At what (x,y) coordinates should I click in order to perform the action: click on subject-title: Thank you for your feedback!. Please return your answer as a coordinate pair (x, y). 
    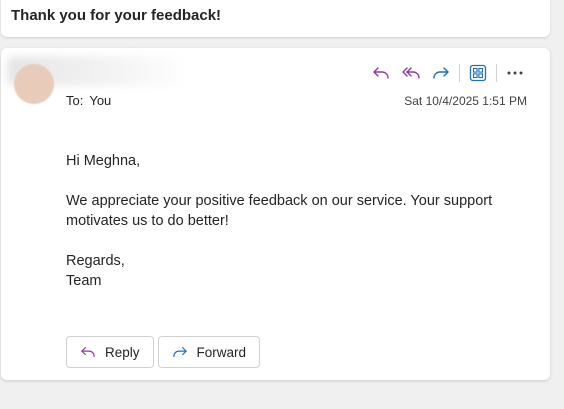
    Looking at the image, I should click on (116, 15).